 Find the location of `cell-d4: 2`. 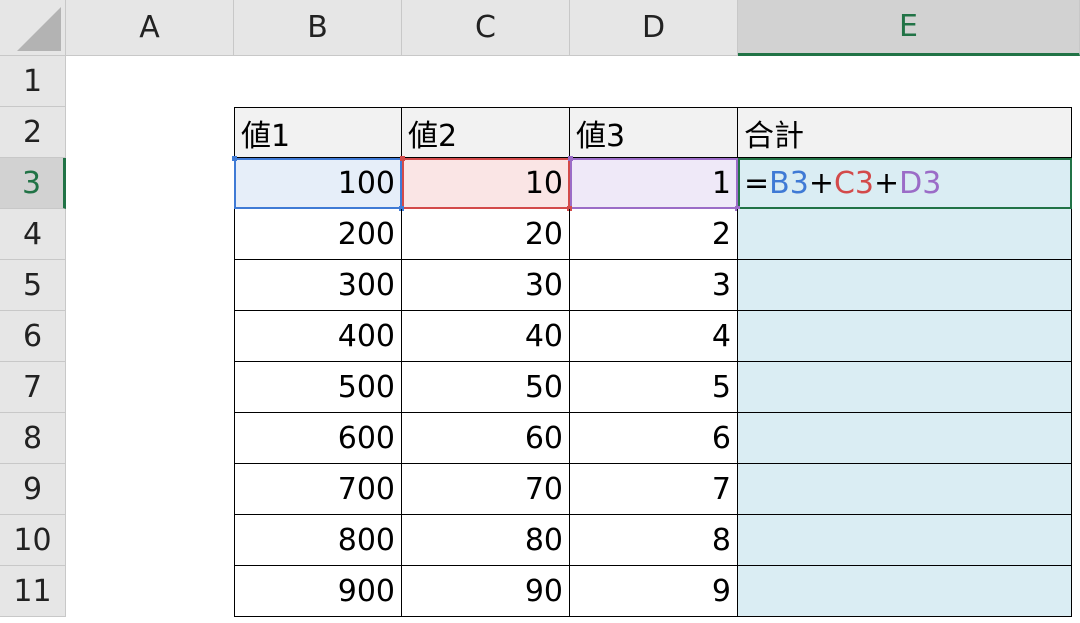

cell-d4: 2 is located at coordinates (654, 234).